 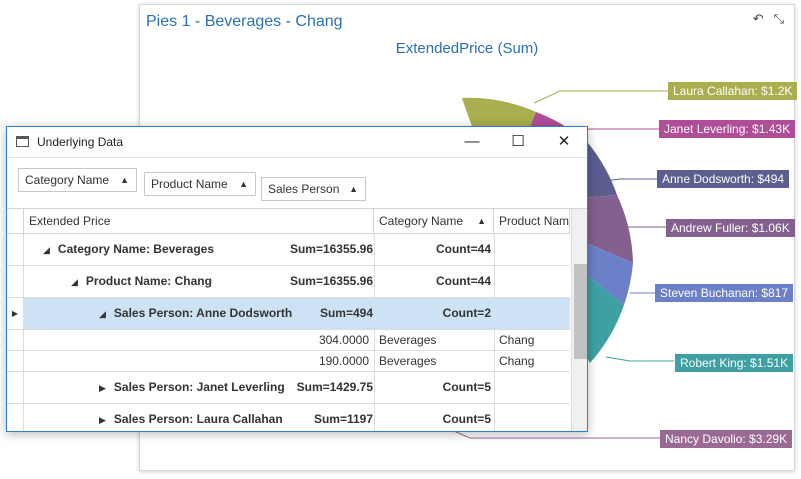 What do you see at coordinates (639, 359) in the screenshot?
I see `leader-robert` at bounding box center [639, 359].